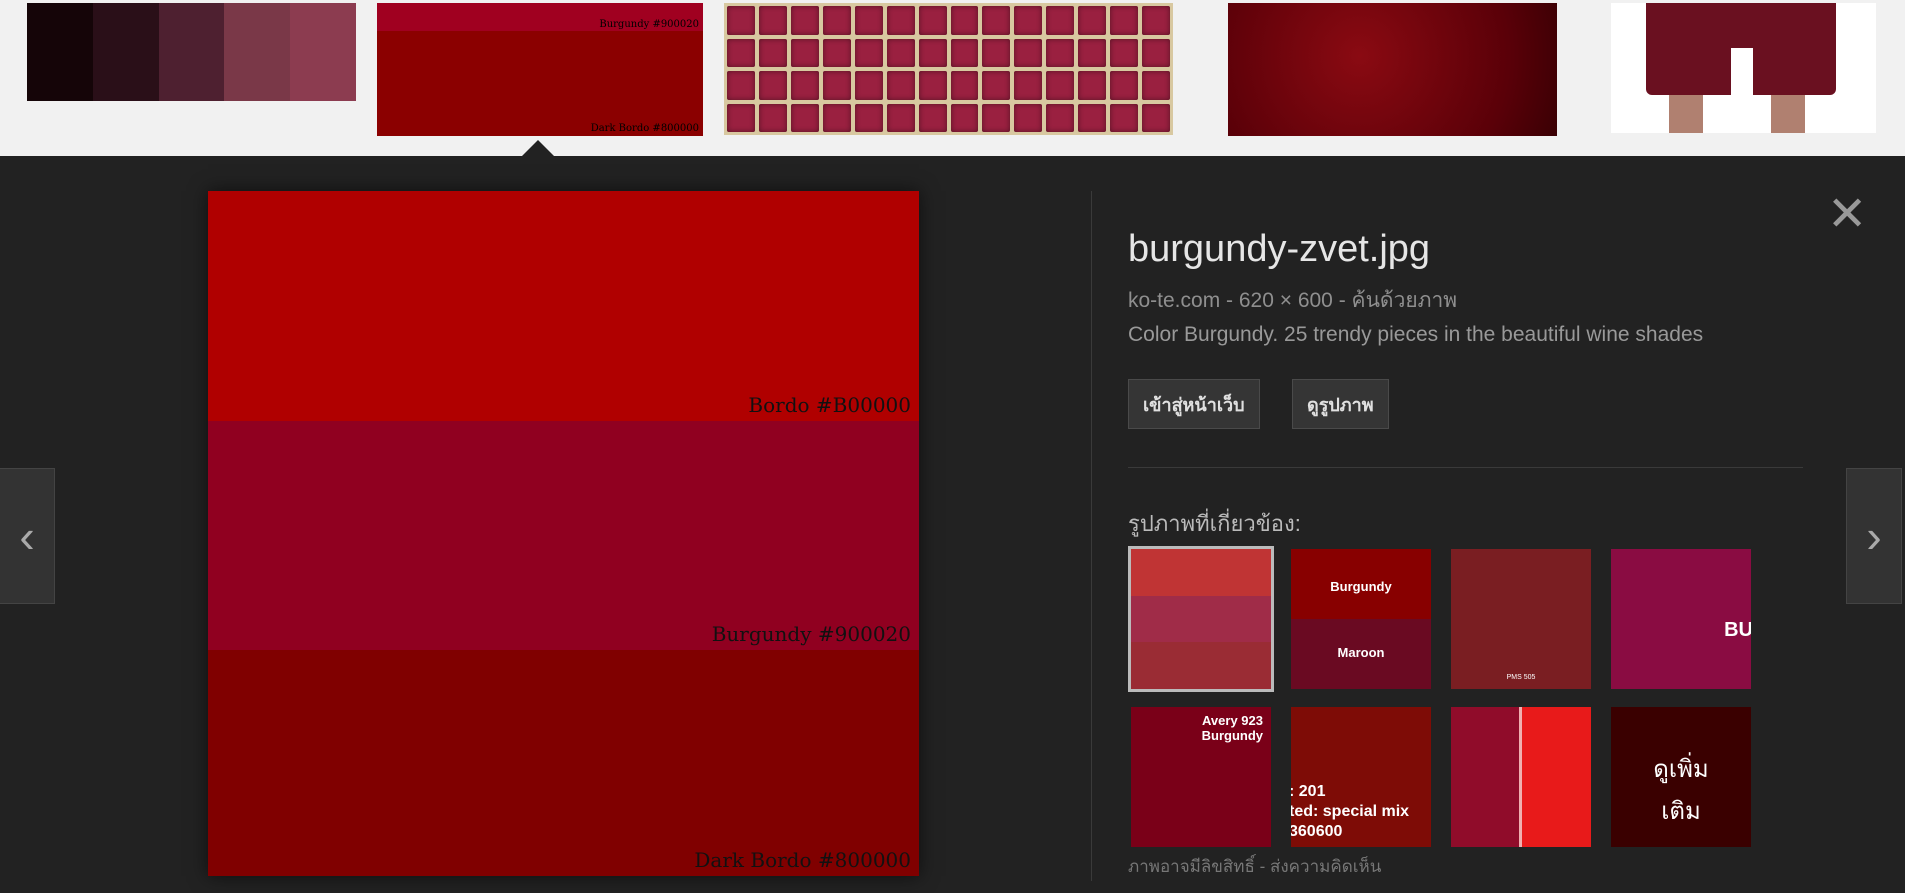 Image resolution: width=1905 pixels, height=893 pixels. I want to click on related-thumbnail: BU, so click(1681, 619).